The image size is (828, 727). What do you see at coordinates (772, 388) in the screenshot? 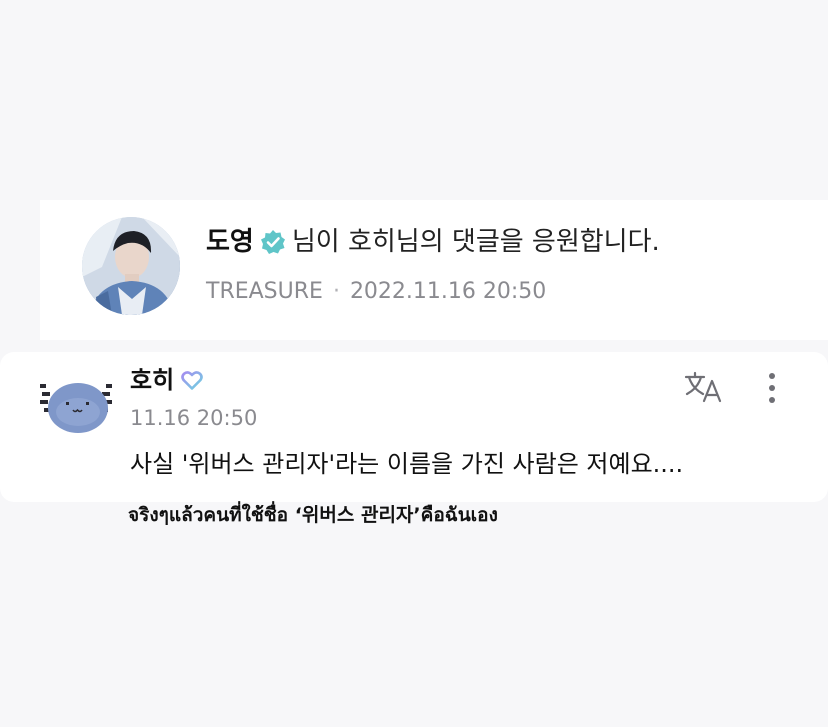
I see `more-vertical-icon` at bounding box center [772, 388].